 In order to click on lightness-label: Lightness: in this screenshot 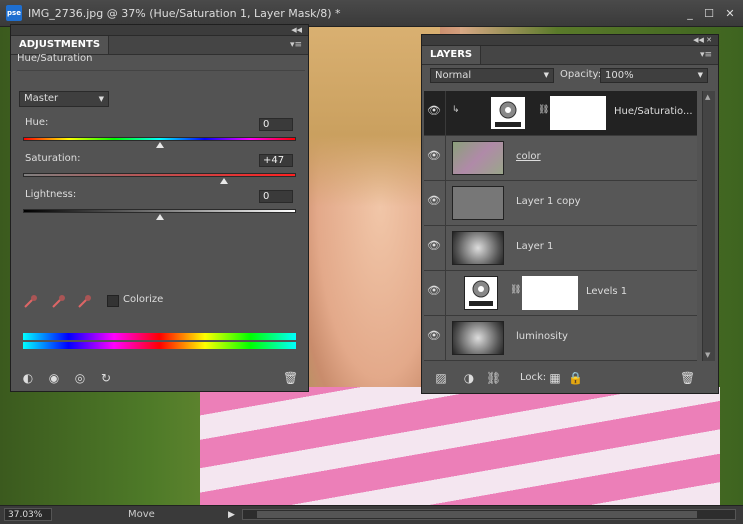, I will do `click(51, 194)`.